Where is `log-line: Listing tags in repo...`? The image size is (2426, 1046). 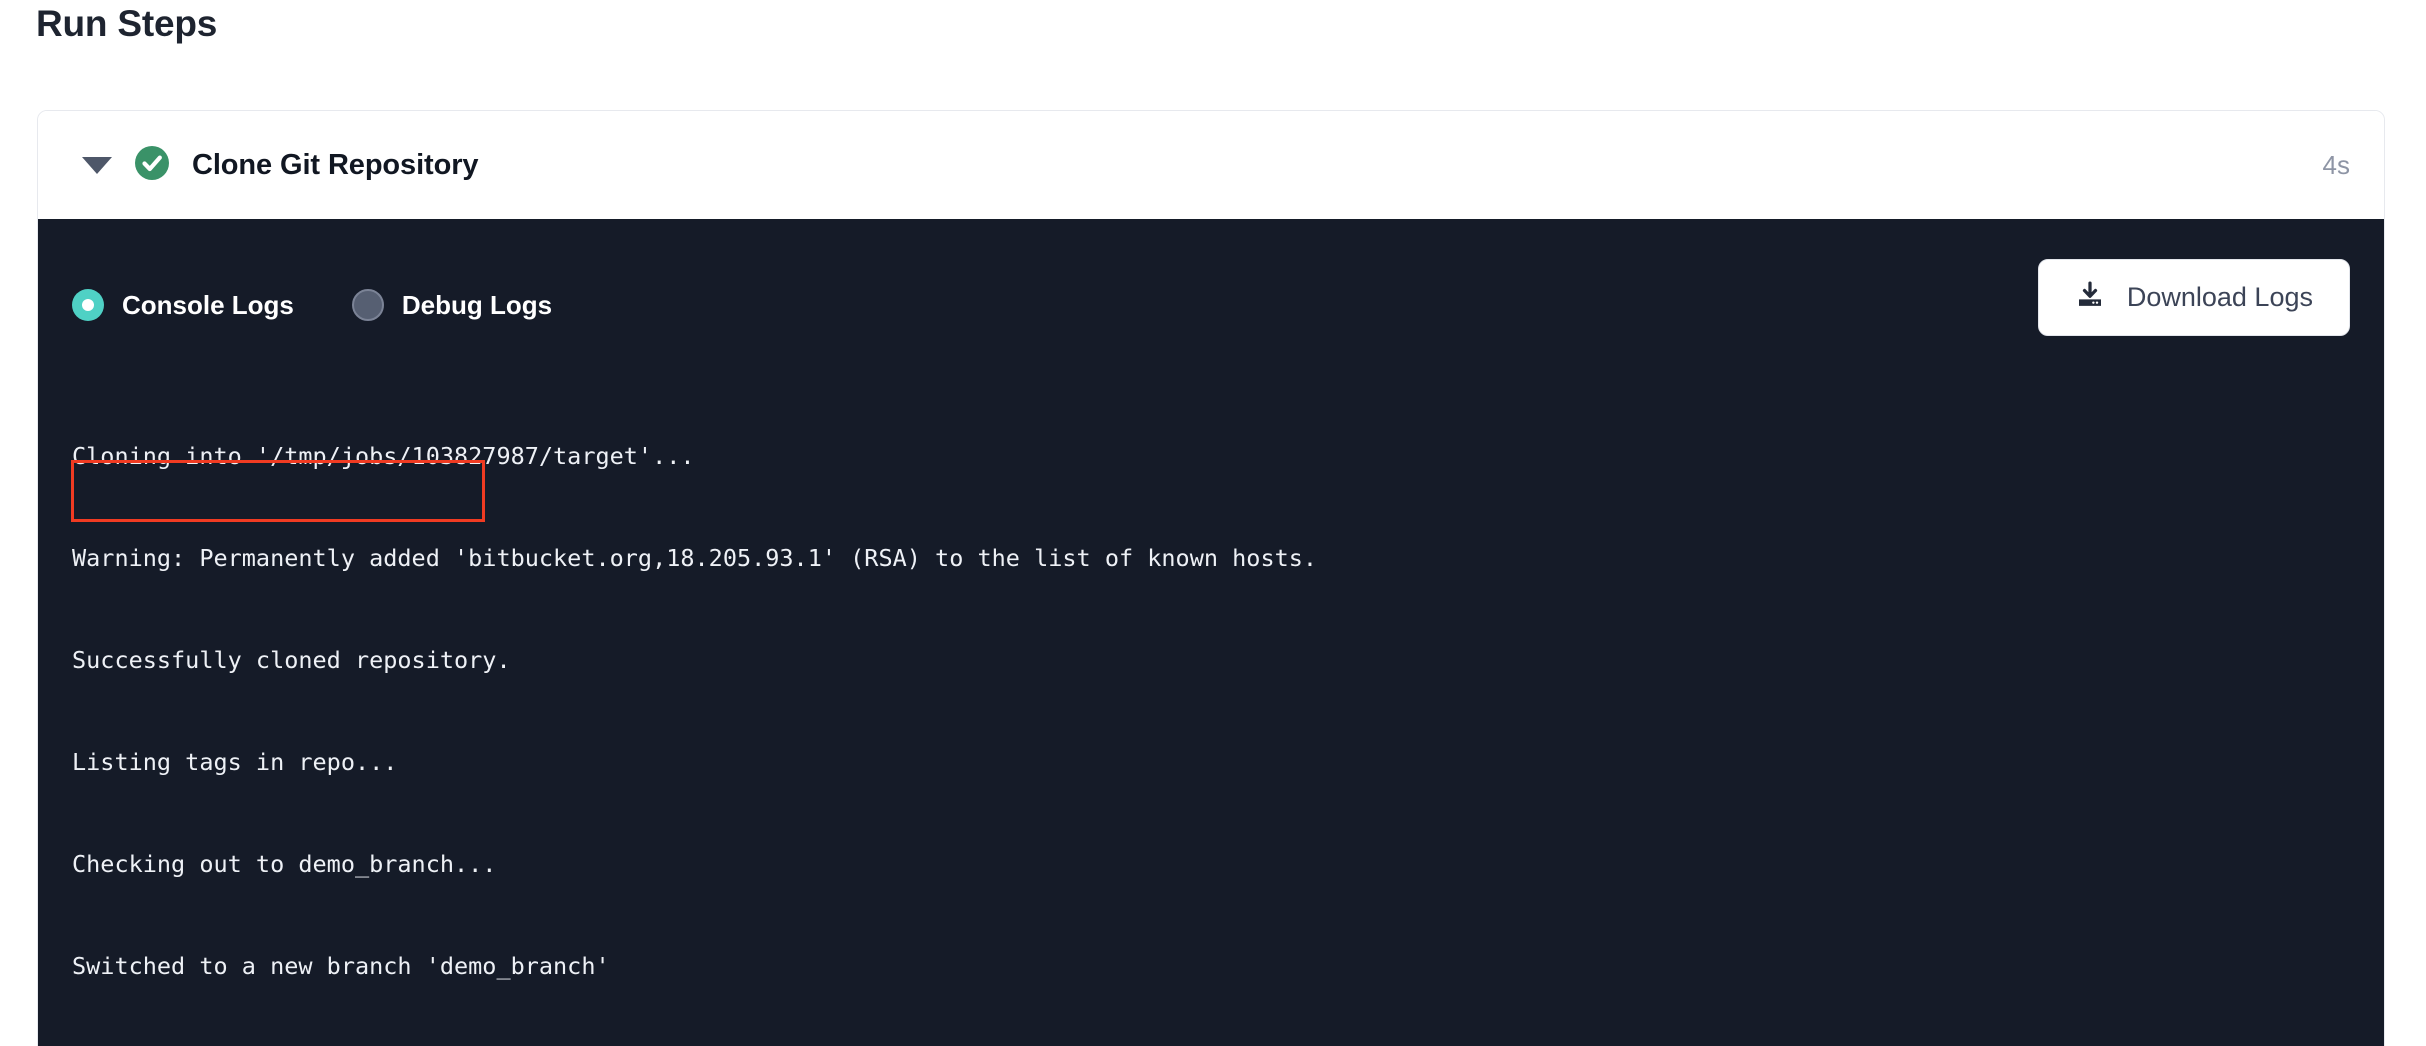 log-line: Listing tags in repo... is located at coordinates (235, 762).